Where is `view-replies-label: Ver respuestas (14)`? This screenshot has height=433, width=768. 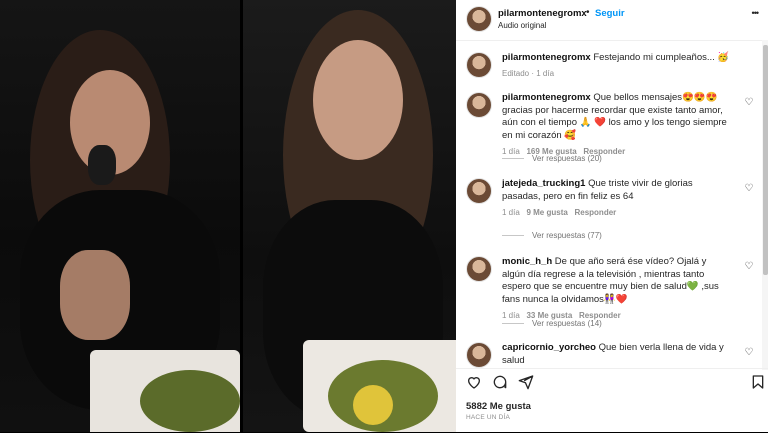 view-replies-label: Ver respuestas (14) is located at coordinates (567, 323).